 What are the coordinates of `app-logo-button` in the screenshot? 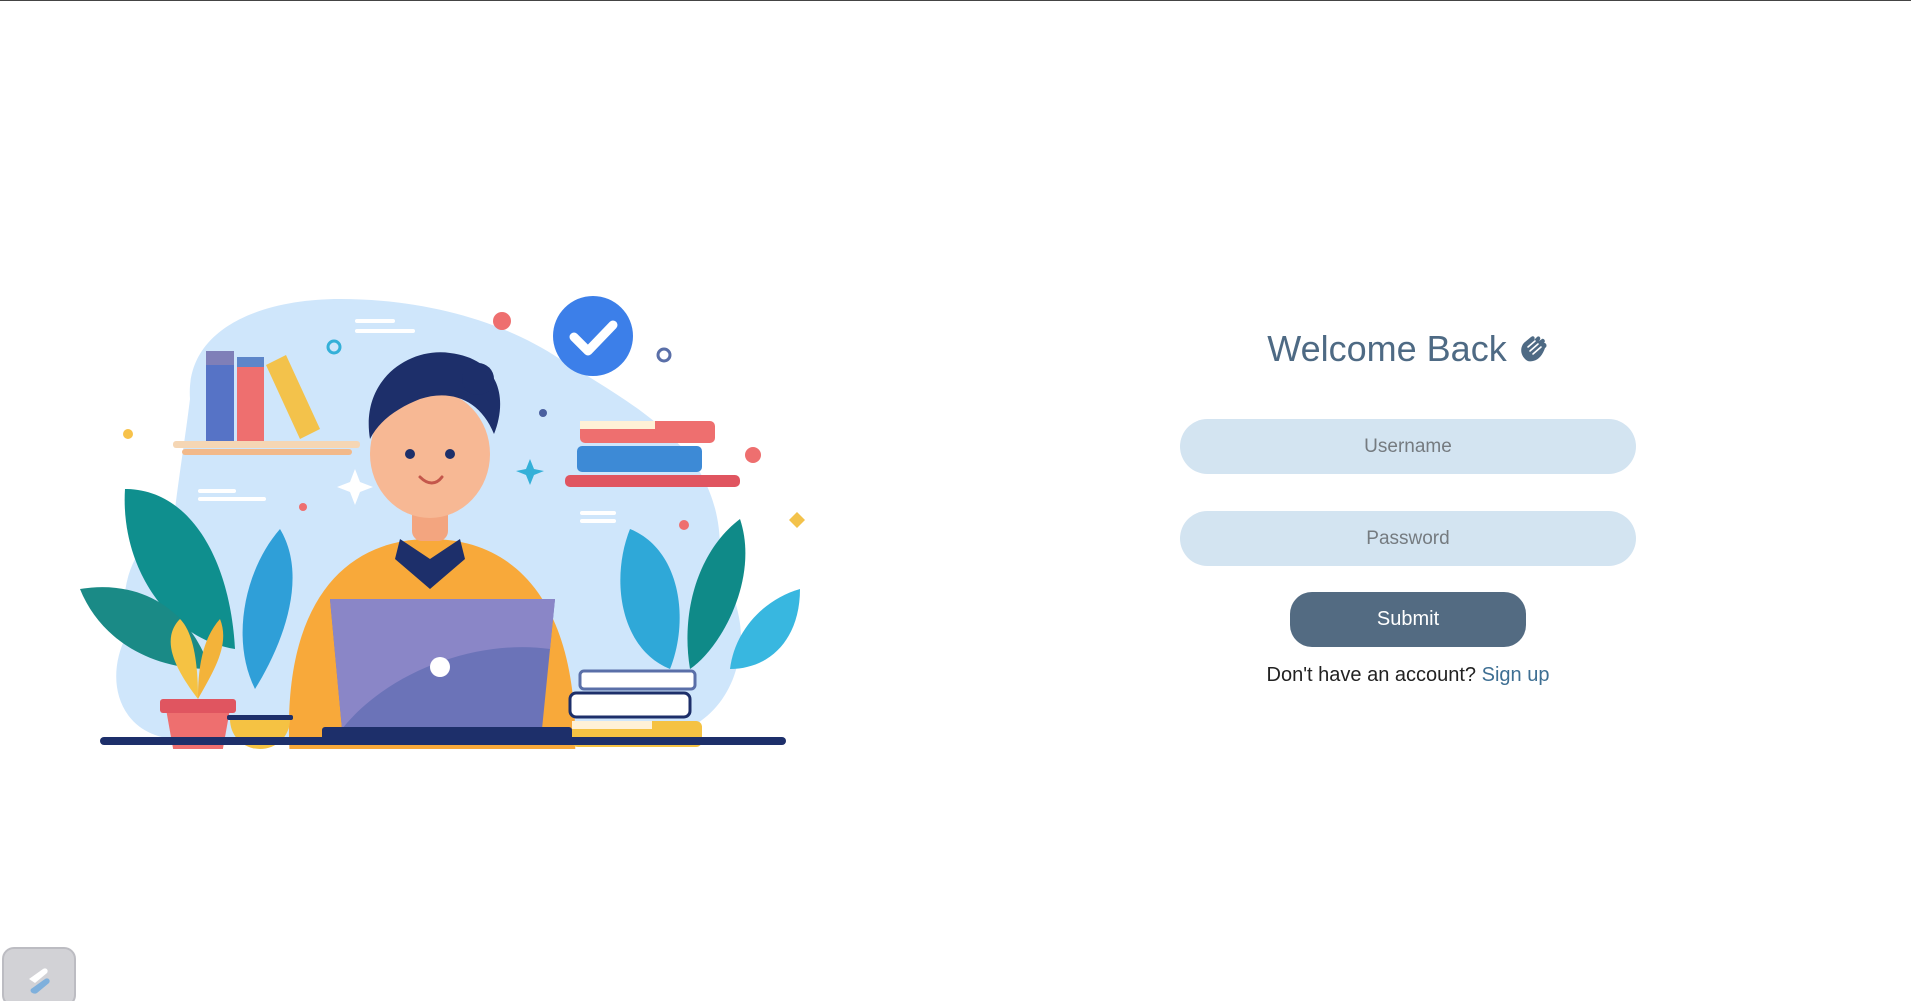 It's located at (39, 974).